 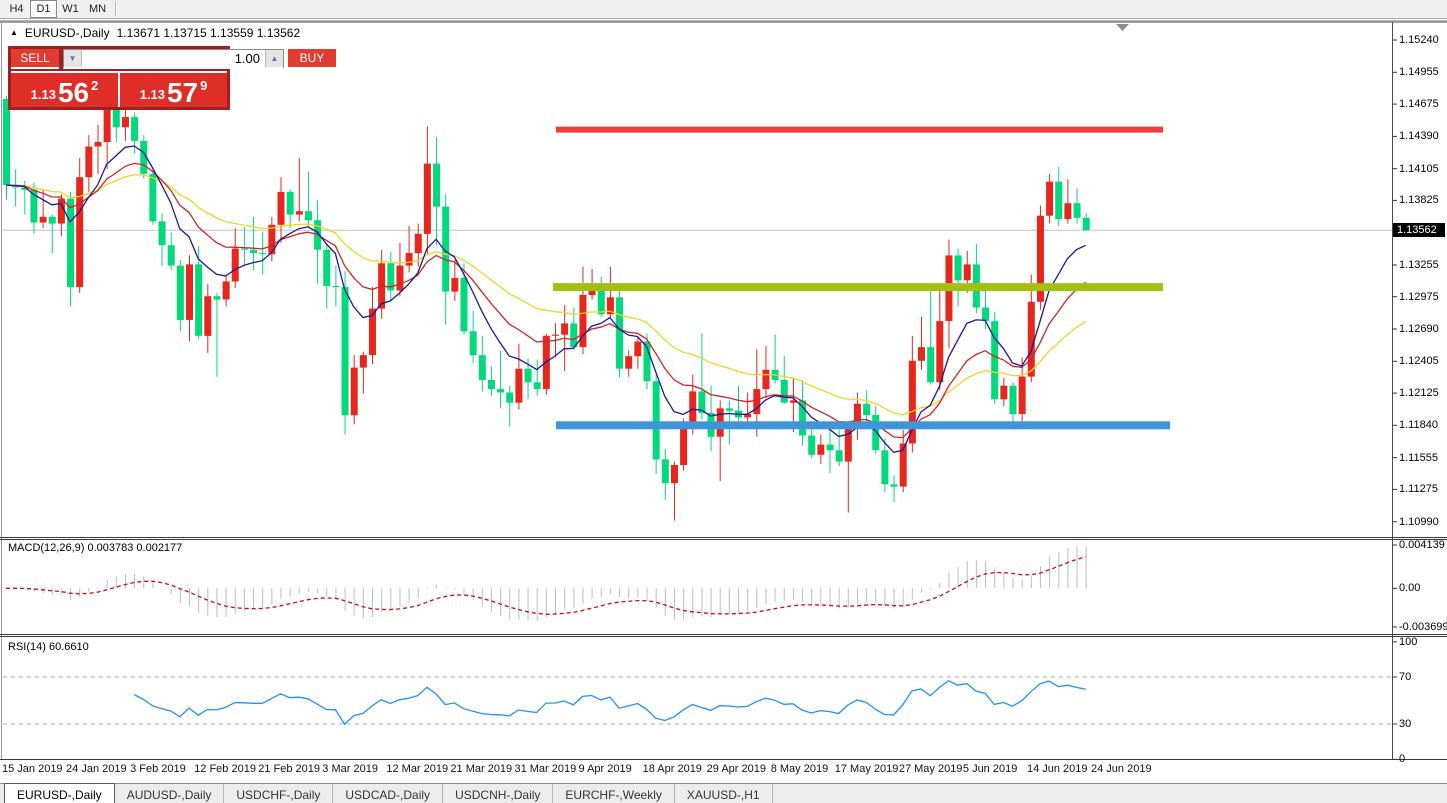 I want to click on rsi-line, so click(x=609, y=702).